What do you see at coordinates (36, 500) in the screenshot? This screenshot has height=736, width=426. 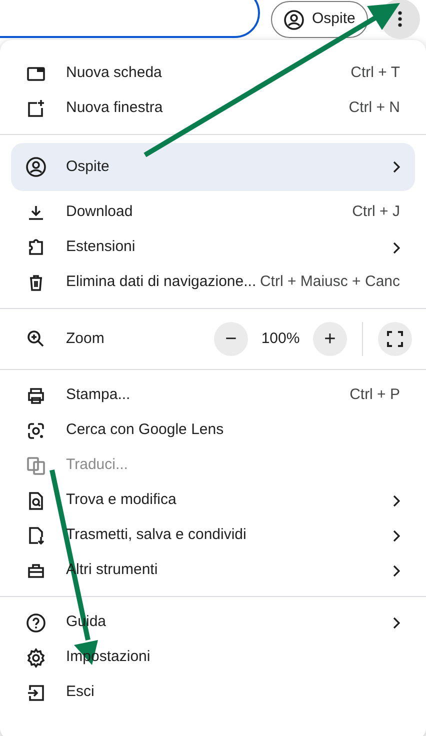 I see `page-search-icon` at bounding box center [36, 500].